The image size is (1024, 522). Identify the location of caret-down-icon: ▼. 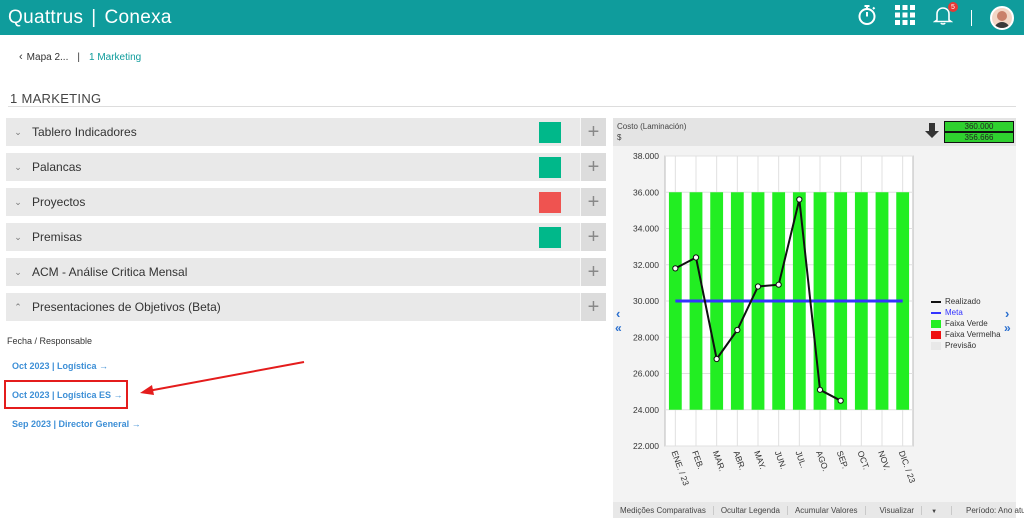
(934, 511).